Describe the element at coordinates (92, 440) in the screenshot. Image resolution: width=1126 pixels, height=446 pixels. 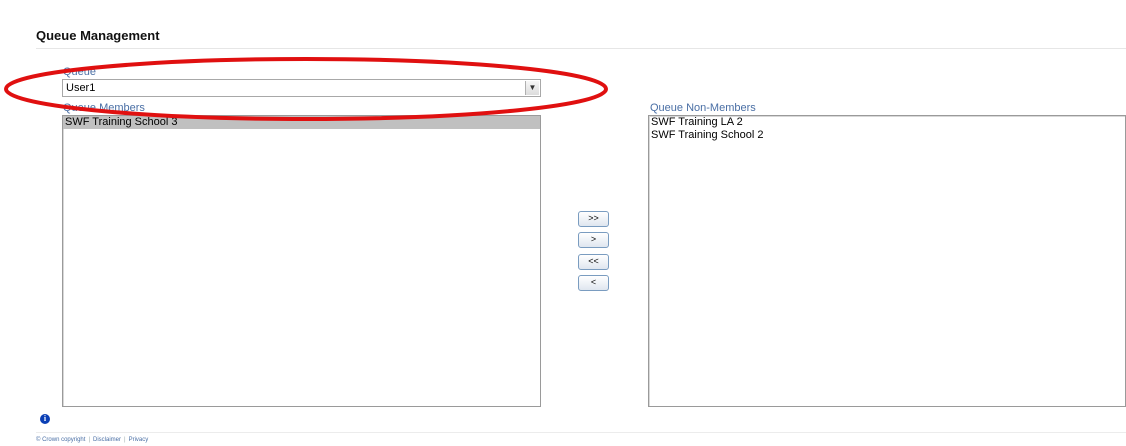
I see `footer: © Crown copyright | Disclaimer | Privacy` at that location.